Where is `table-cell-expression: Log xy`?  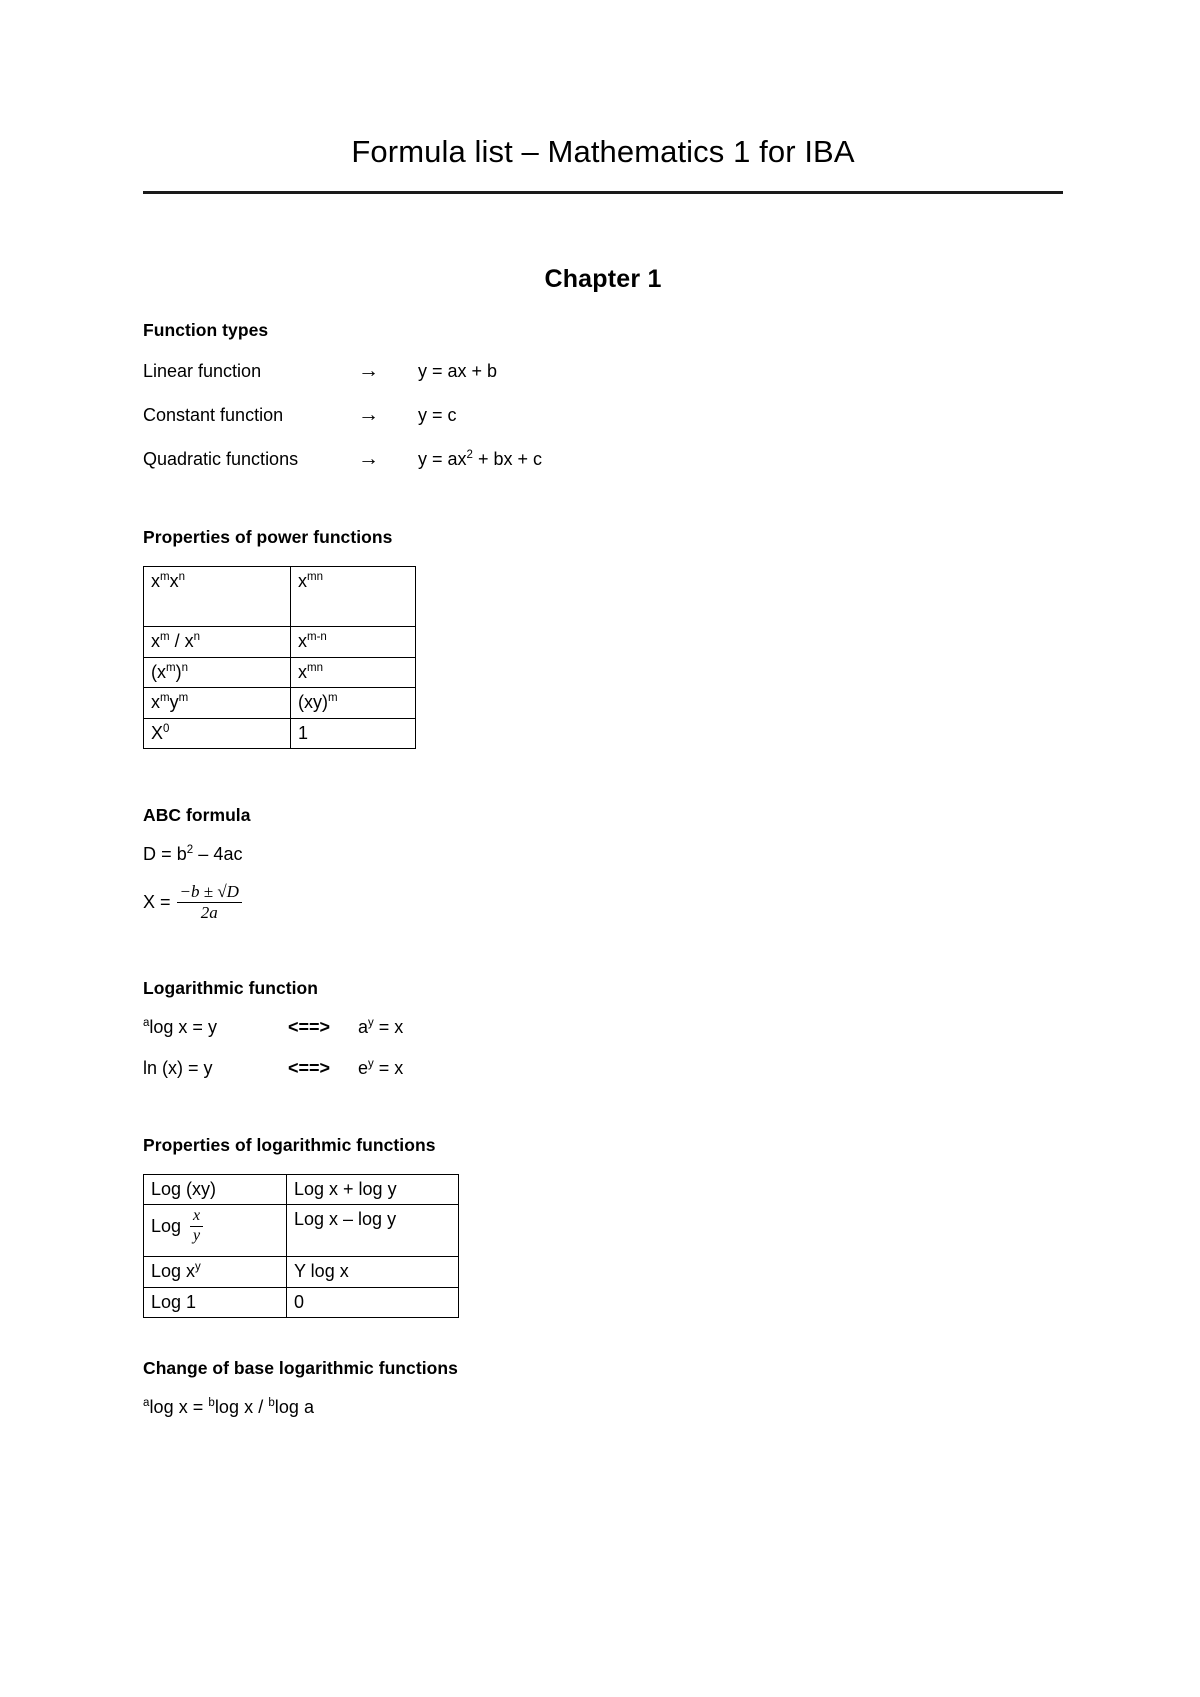 table-cell-expression: Log xy is located at coordinates (215, 1272).